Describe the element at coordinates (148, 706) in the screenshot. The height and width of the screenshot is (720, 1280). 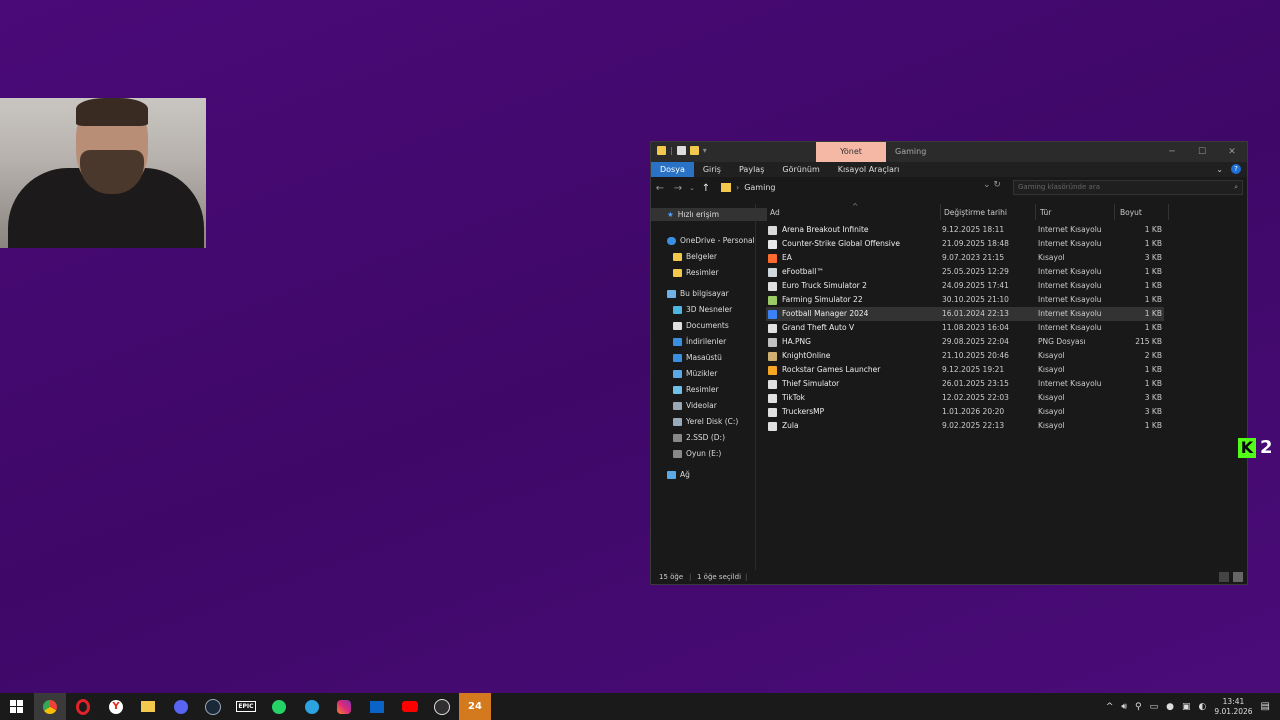
I see `file-explorer-icon` at that location.